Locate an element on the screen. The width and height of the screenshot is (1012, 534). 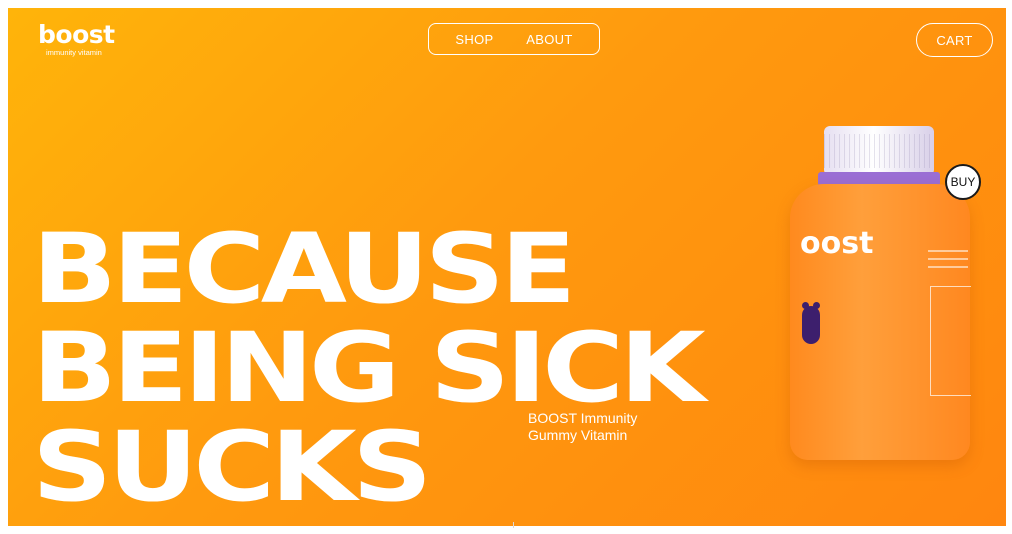
bottle-info-panel is located at coordinates (950, 341).